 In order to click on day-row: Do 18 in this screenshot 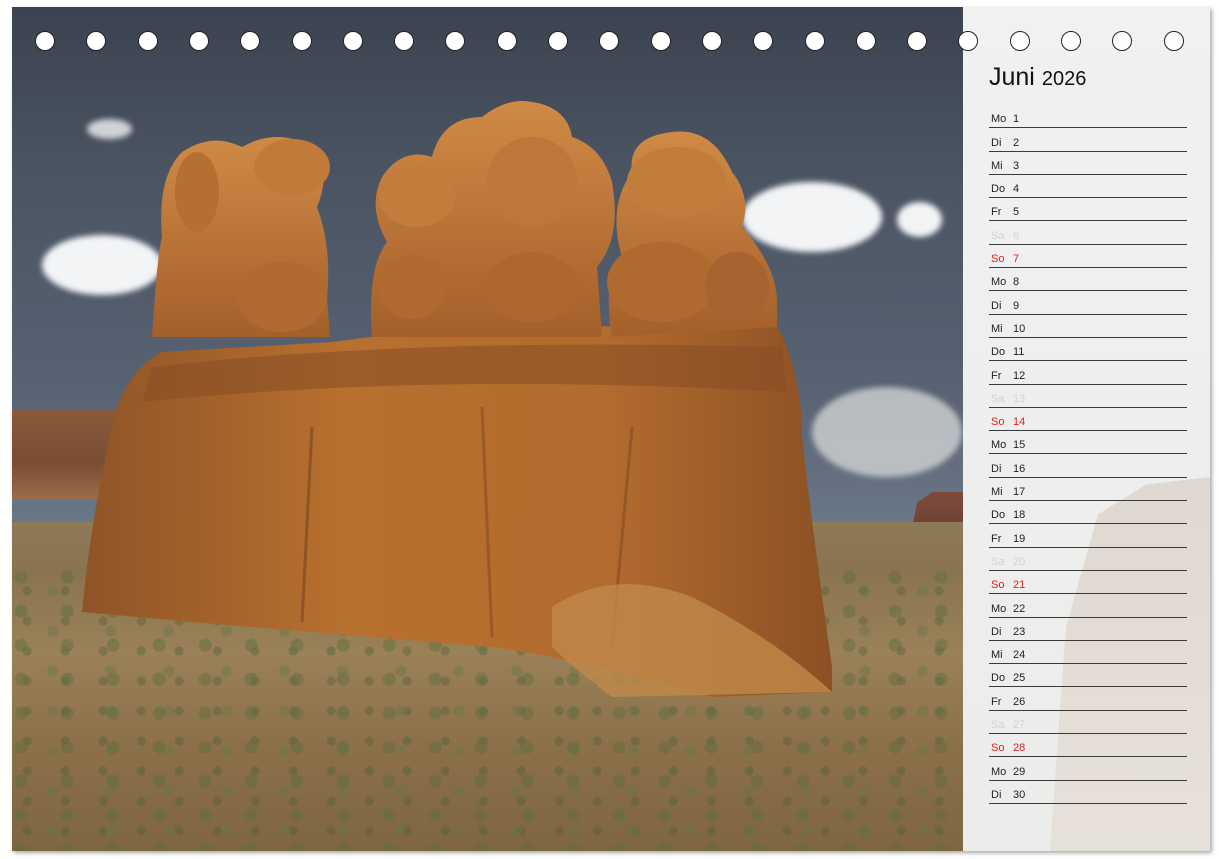, I will do `click(1088, 513)`.